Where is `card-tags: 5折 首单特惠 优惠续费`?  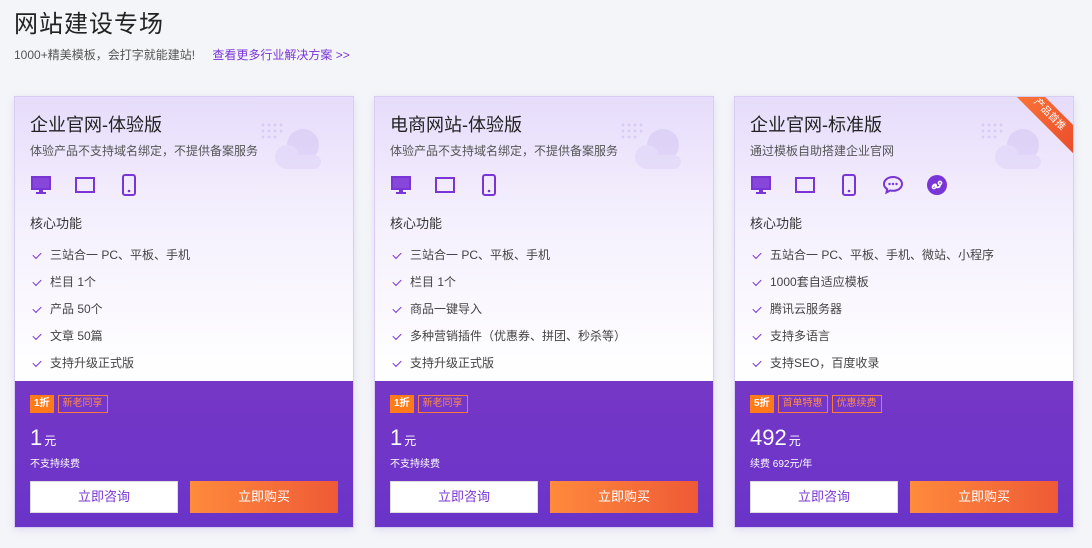
card-tags: 5折 首单特惠 优惠续费 is located at coordinates (904, 405).